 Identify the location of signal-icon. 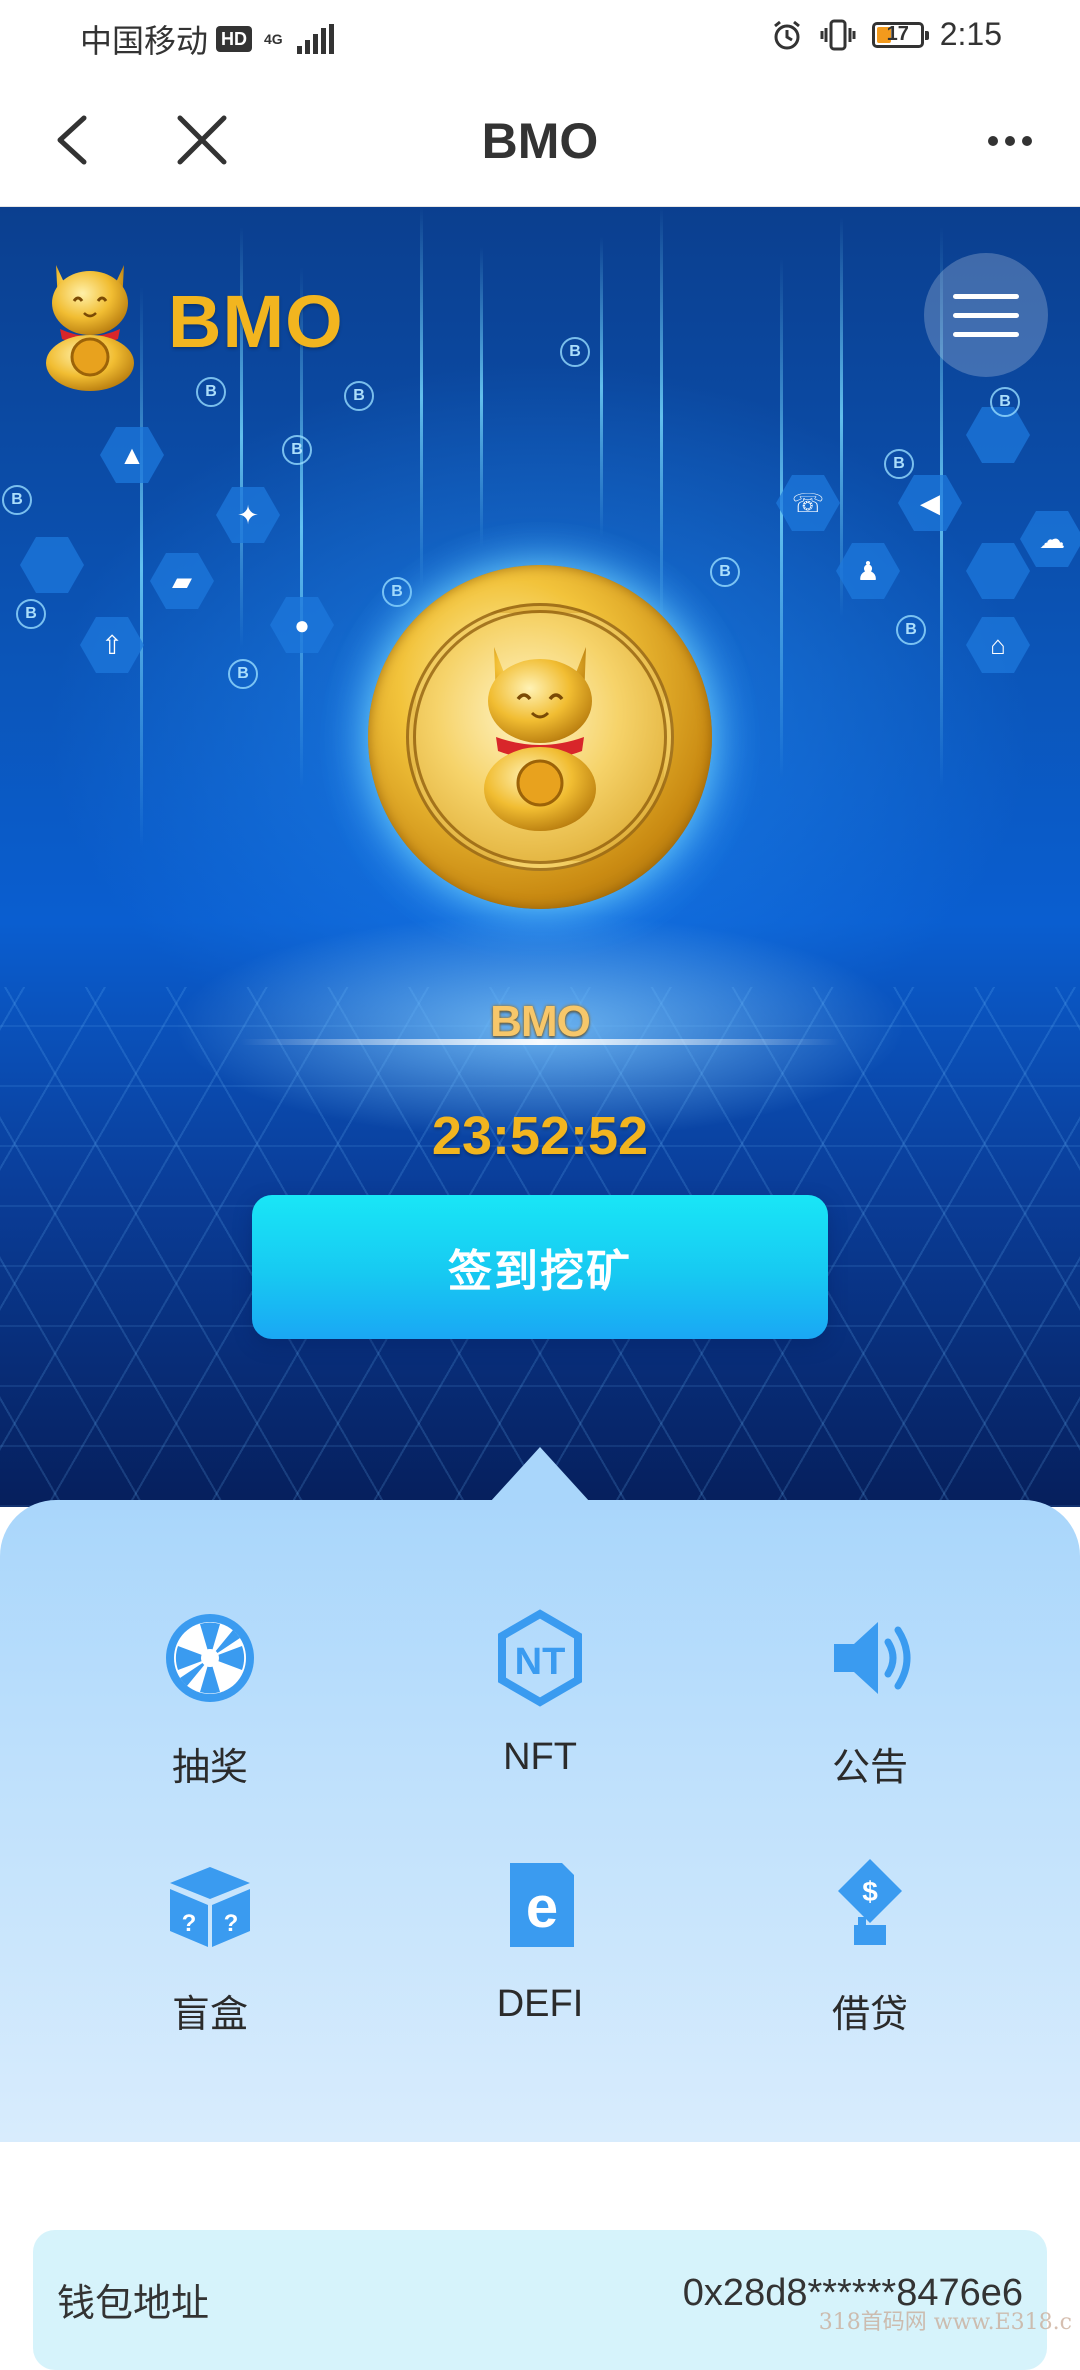
(315, 39).